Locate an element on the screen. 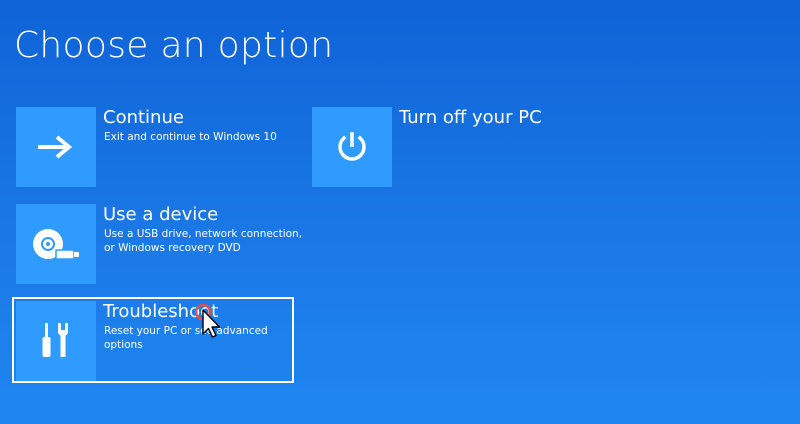 The width and height of the screenshot is (800, 424). power-icon is located at coordinates (352, 147).